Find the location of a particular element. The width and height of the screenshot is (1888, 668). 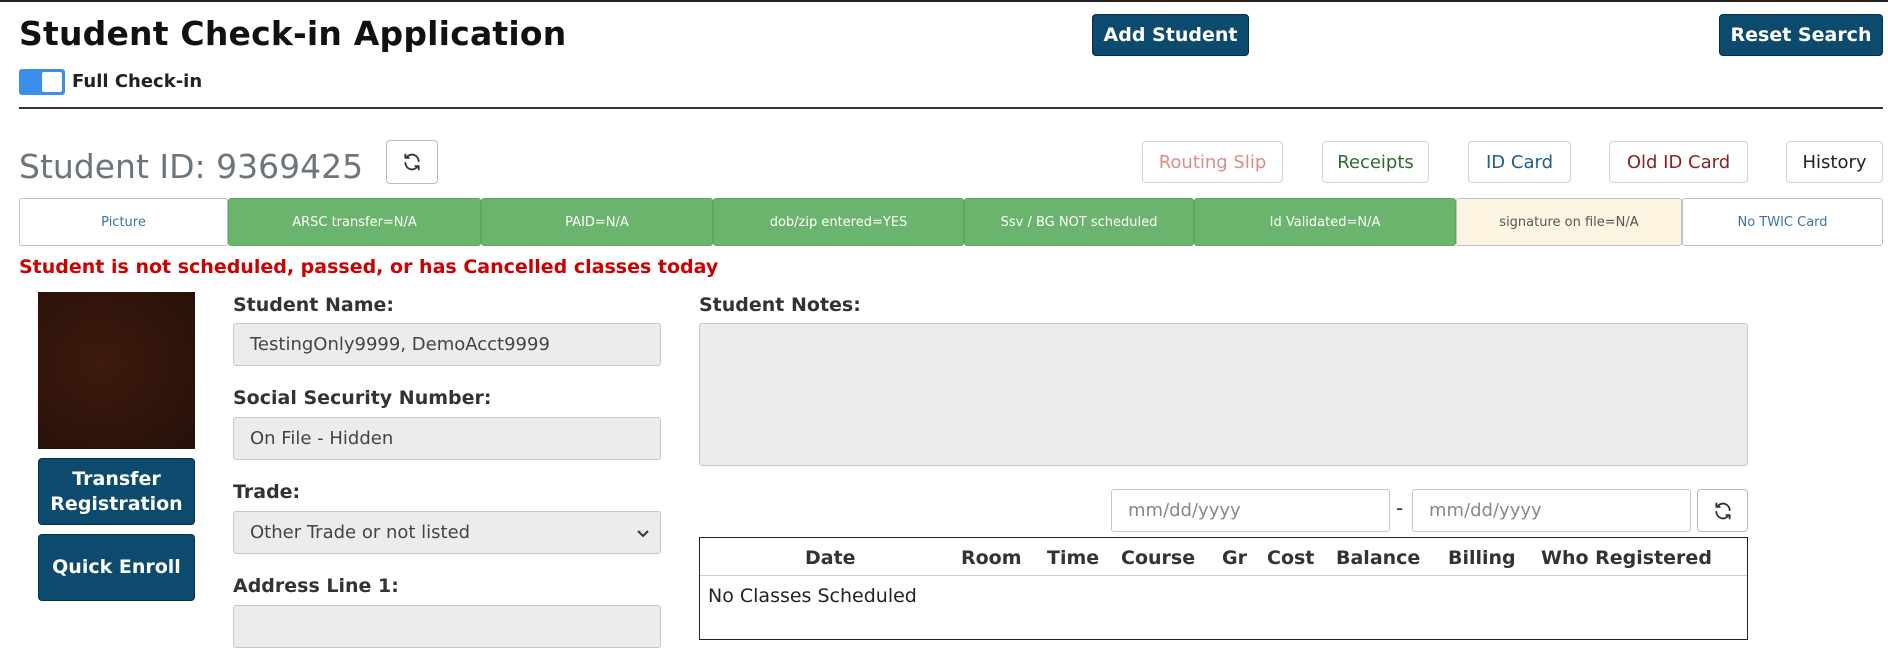

trade-selected-value: Other Trade or not listed is located at coordinates (360, 532).